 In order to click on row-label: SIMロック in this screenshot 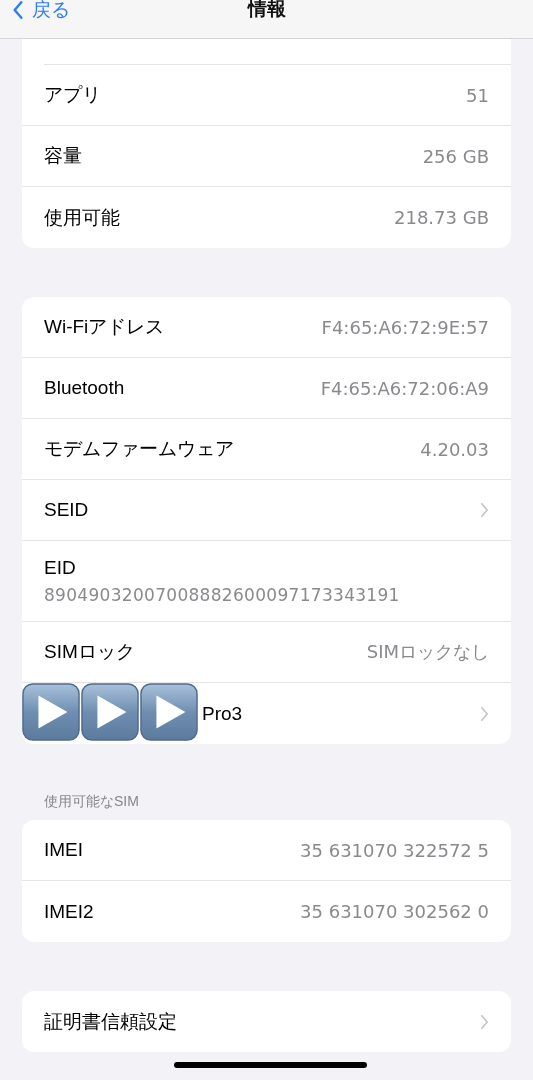, I will do `click(89, 652)`.